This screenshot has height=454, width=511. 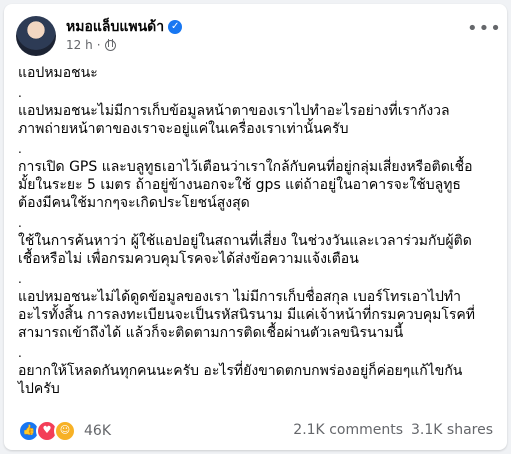 I want to click on post-time: 12 h, so click(x=79, y=45).